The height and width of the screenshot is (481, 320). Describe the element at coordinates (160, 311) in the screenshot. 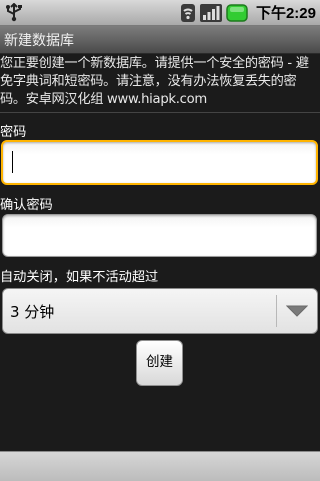

I see `auto-close-spinner: 3 分钟` at that location.